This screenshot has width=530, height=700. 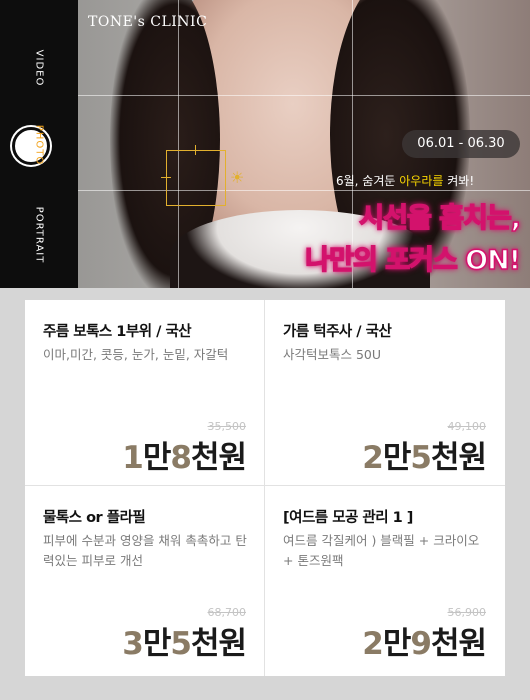 What do you see at coordinates (384, 392) in the screenshot?
I see `product-card: 가름 턱주사 / 국산 사각턱보톡스 50U 49,100 2만5천원` at bounding box center [384, 392].